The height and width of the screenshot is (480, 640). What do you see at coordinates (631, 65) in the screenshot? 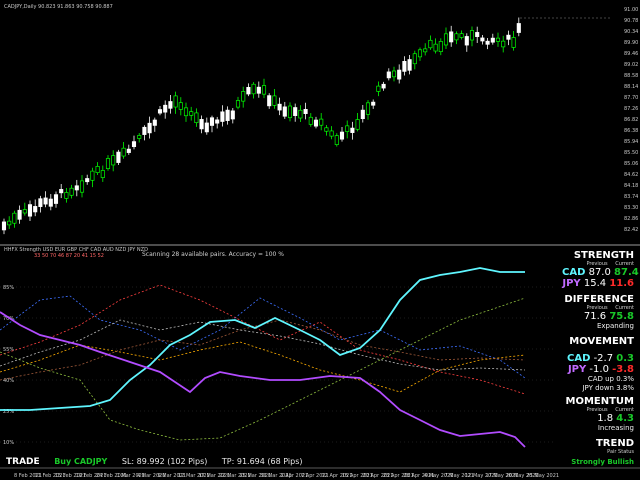
I see `price-level-label: 89.02` at bounding box center [631, 65].